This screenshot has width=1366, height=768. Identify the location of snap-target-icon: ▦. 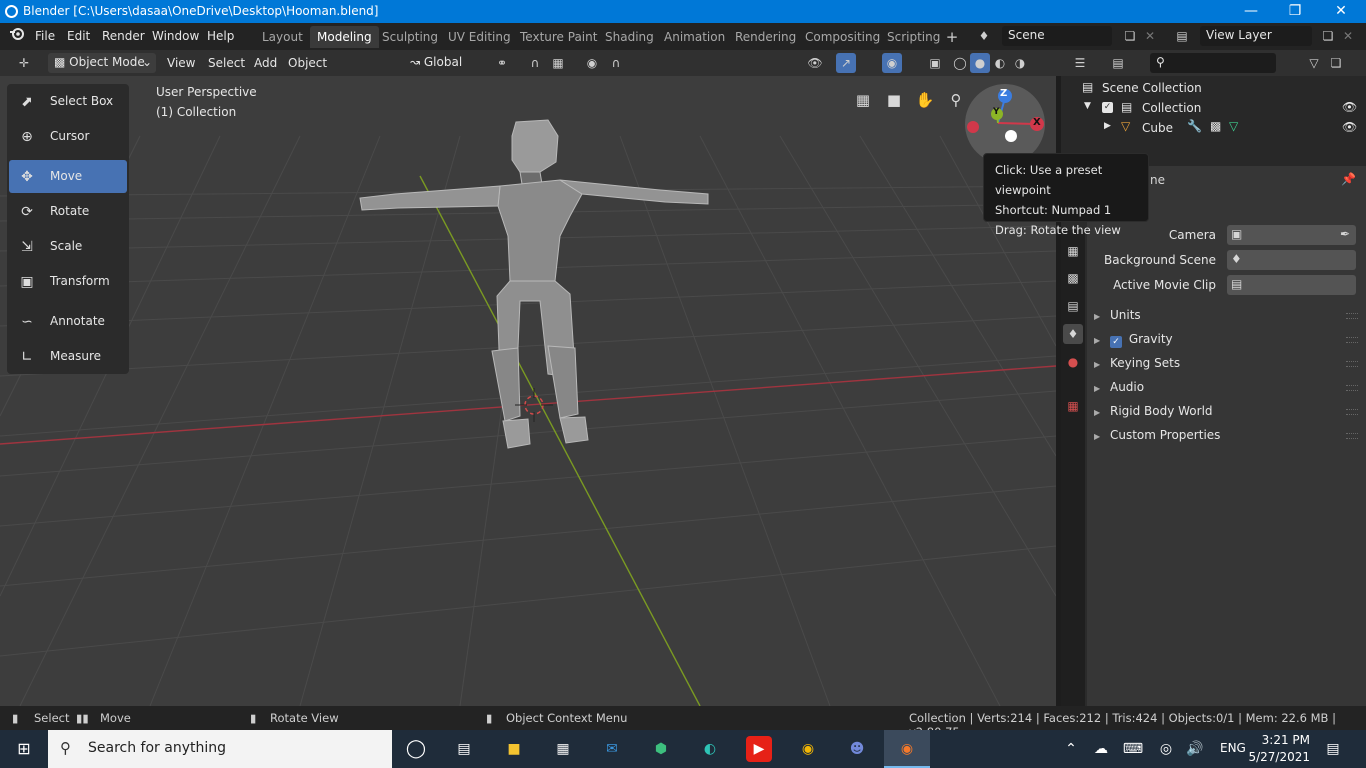
(558, 63).